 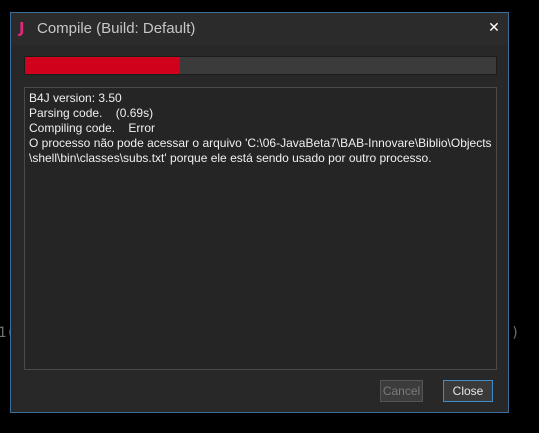 What do you see at coordinates (22, 28) in the screenshot?
I see `b4j-app-icon: J` at bounding box center [22, 28].